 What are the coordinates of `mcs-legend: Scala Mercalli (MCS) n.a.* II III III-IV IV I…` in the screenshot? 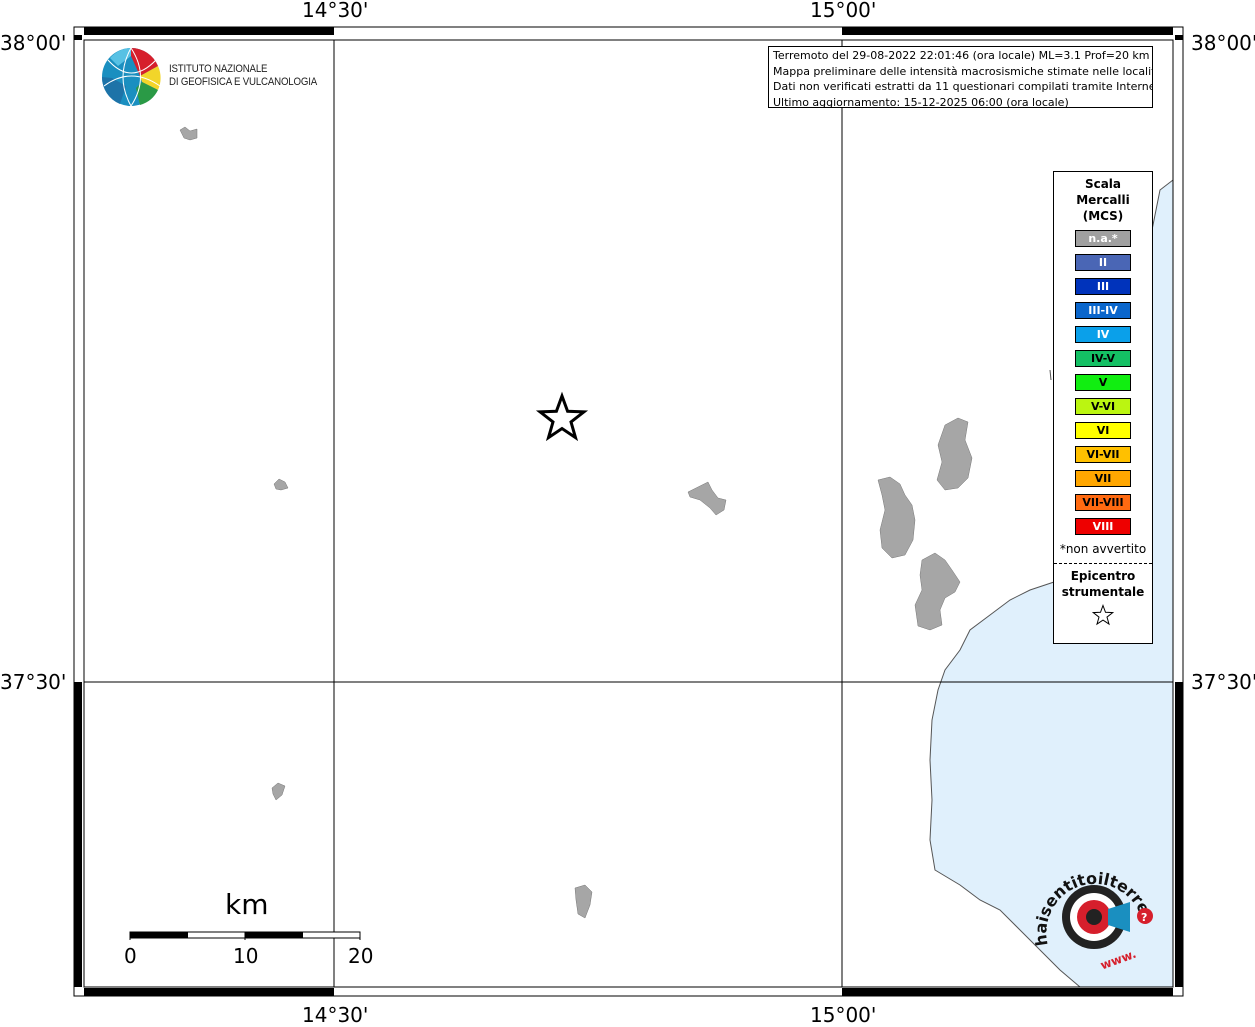 It's located at (1103, 407).